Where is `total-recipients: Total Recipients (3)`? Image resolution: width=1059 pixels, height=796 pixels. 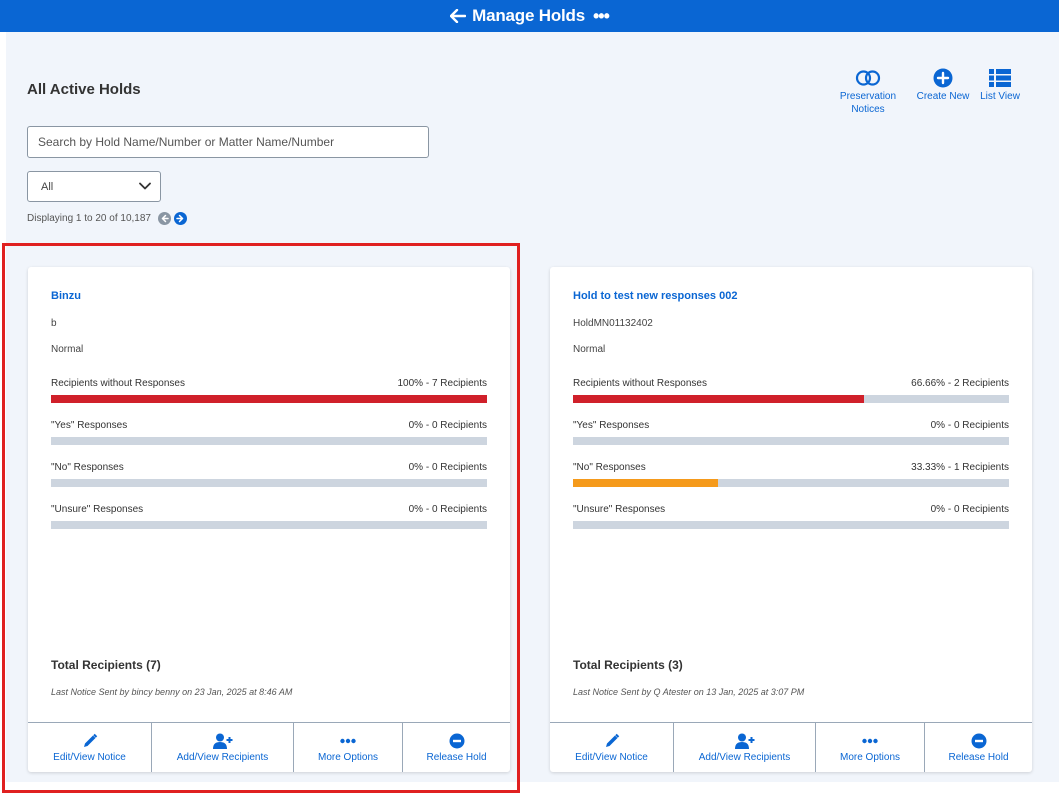
total-recipients: Total Recipients (3) is located at coordinates (628, 665).